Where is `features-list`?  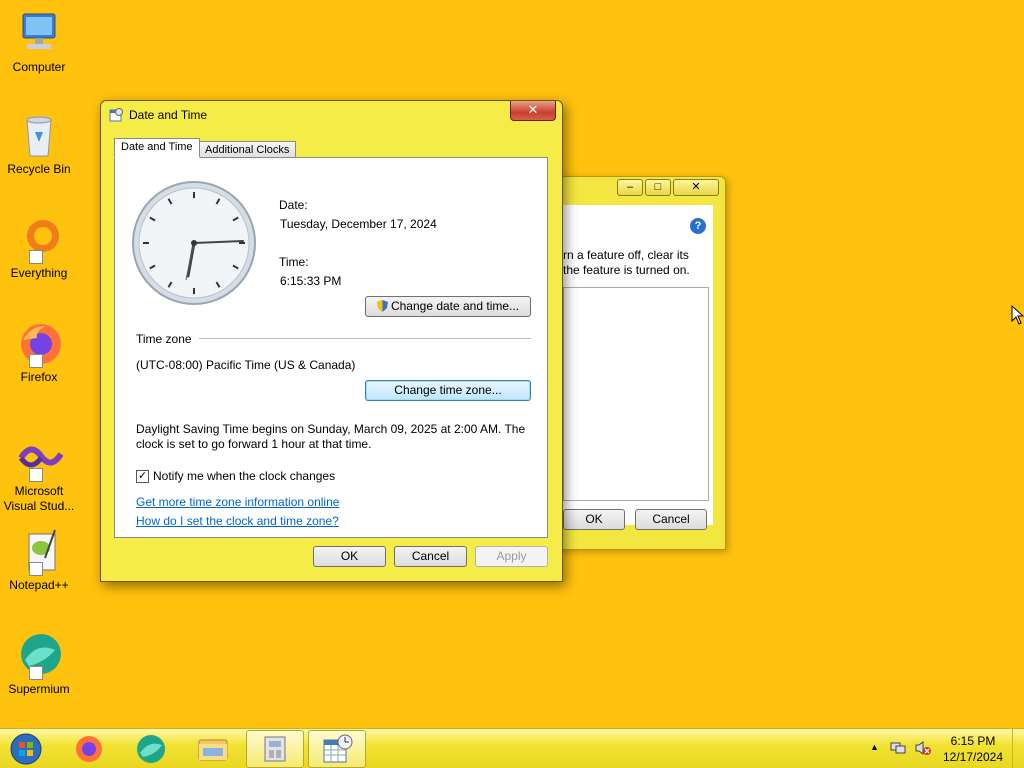
features-list is located at coordinates (636, 394).